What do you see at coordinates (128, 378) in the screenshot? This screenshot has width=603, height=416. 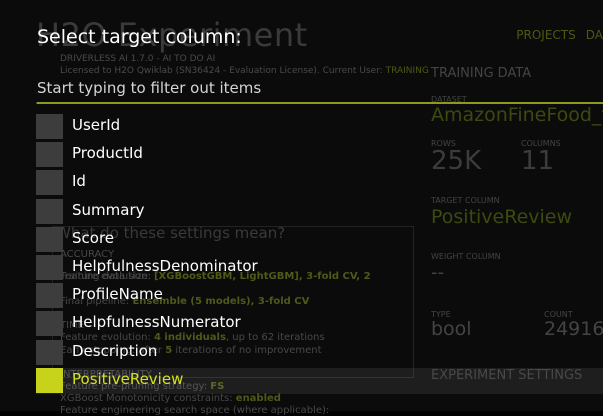 I see `column-option-label: PositiveReview` at bounding box center [128, 378].